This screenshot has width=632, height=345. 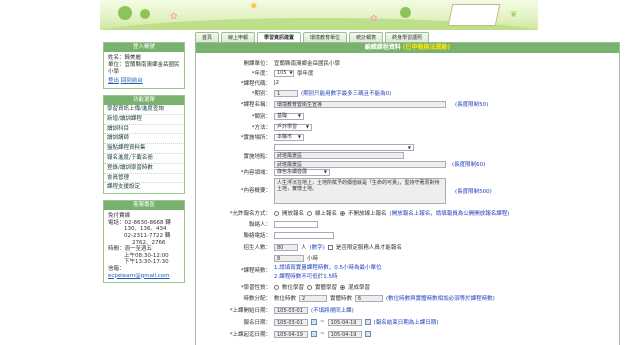 What do you see at coordinates (255, 288) in the screenshot?
I see `form-label: *學習性質：` at bounding box center [255, 288].